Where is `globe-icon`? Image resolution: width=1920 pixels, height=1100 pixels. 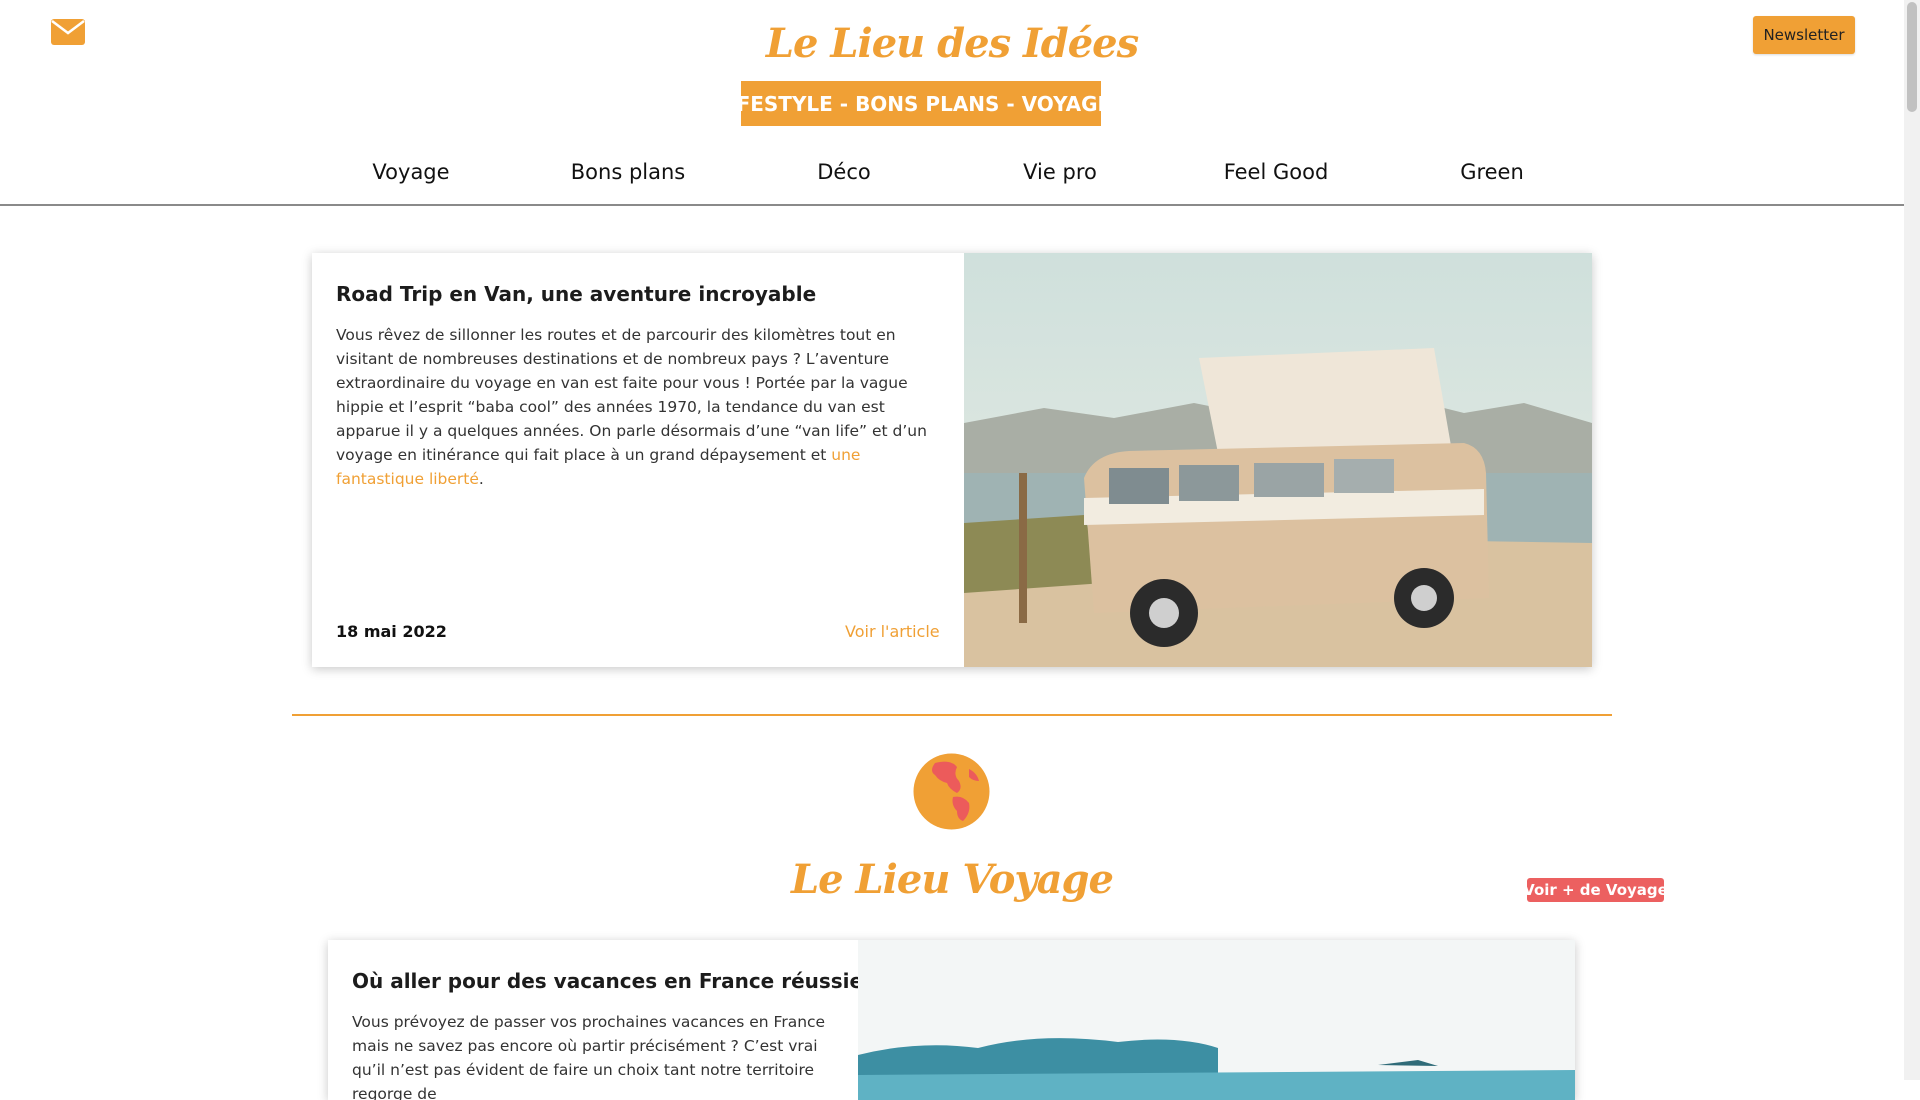
globe-icon is located at coordinates (951, 791).